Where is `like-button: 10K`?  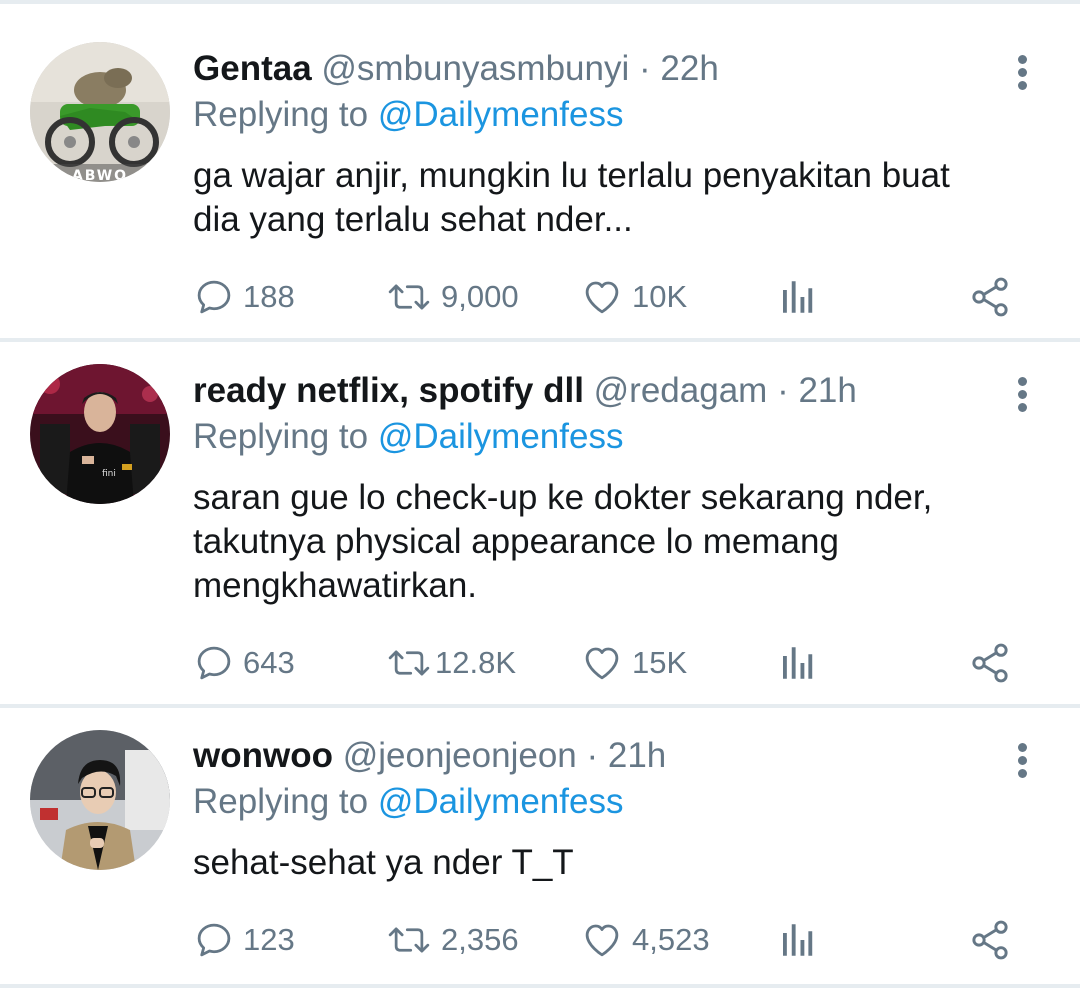
like-button: 10K is located at coordinates (633, 297).